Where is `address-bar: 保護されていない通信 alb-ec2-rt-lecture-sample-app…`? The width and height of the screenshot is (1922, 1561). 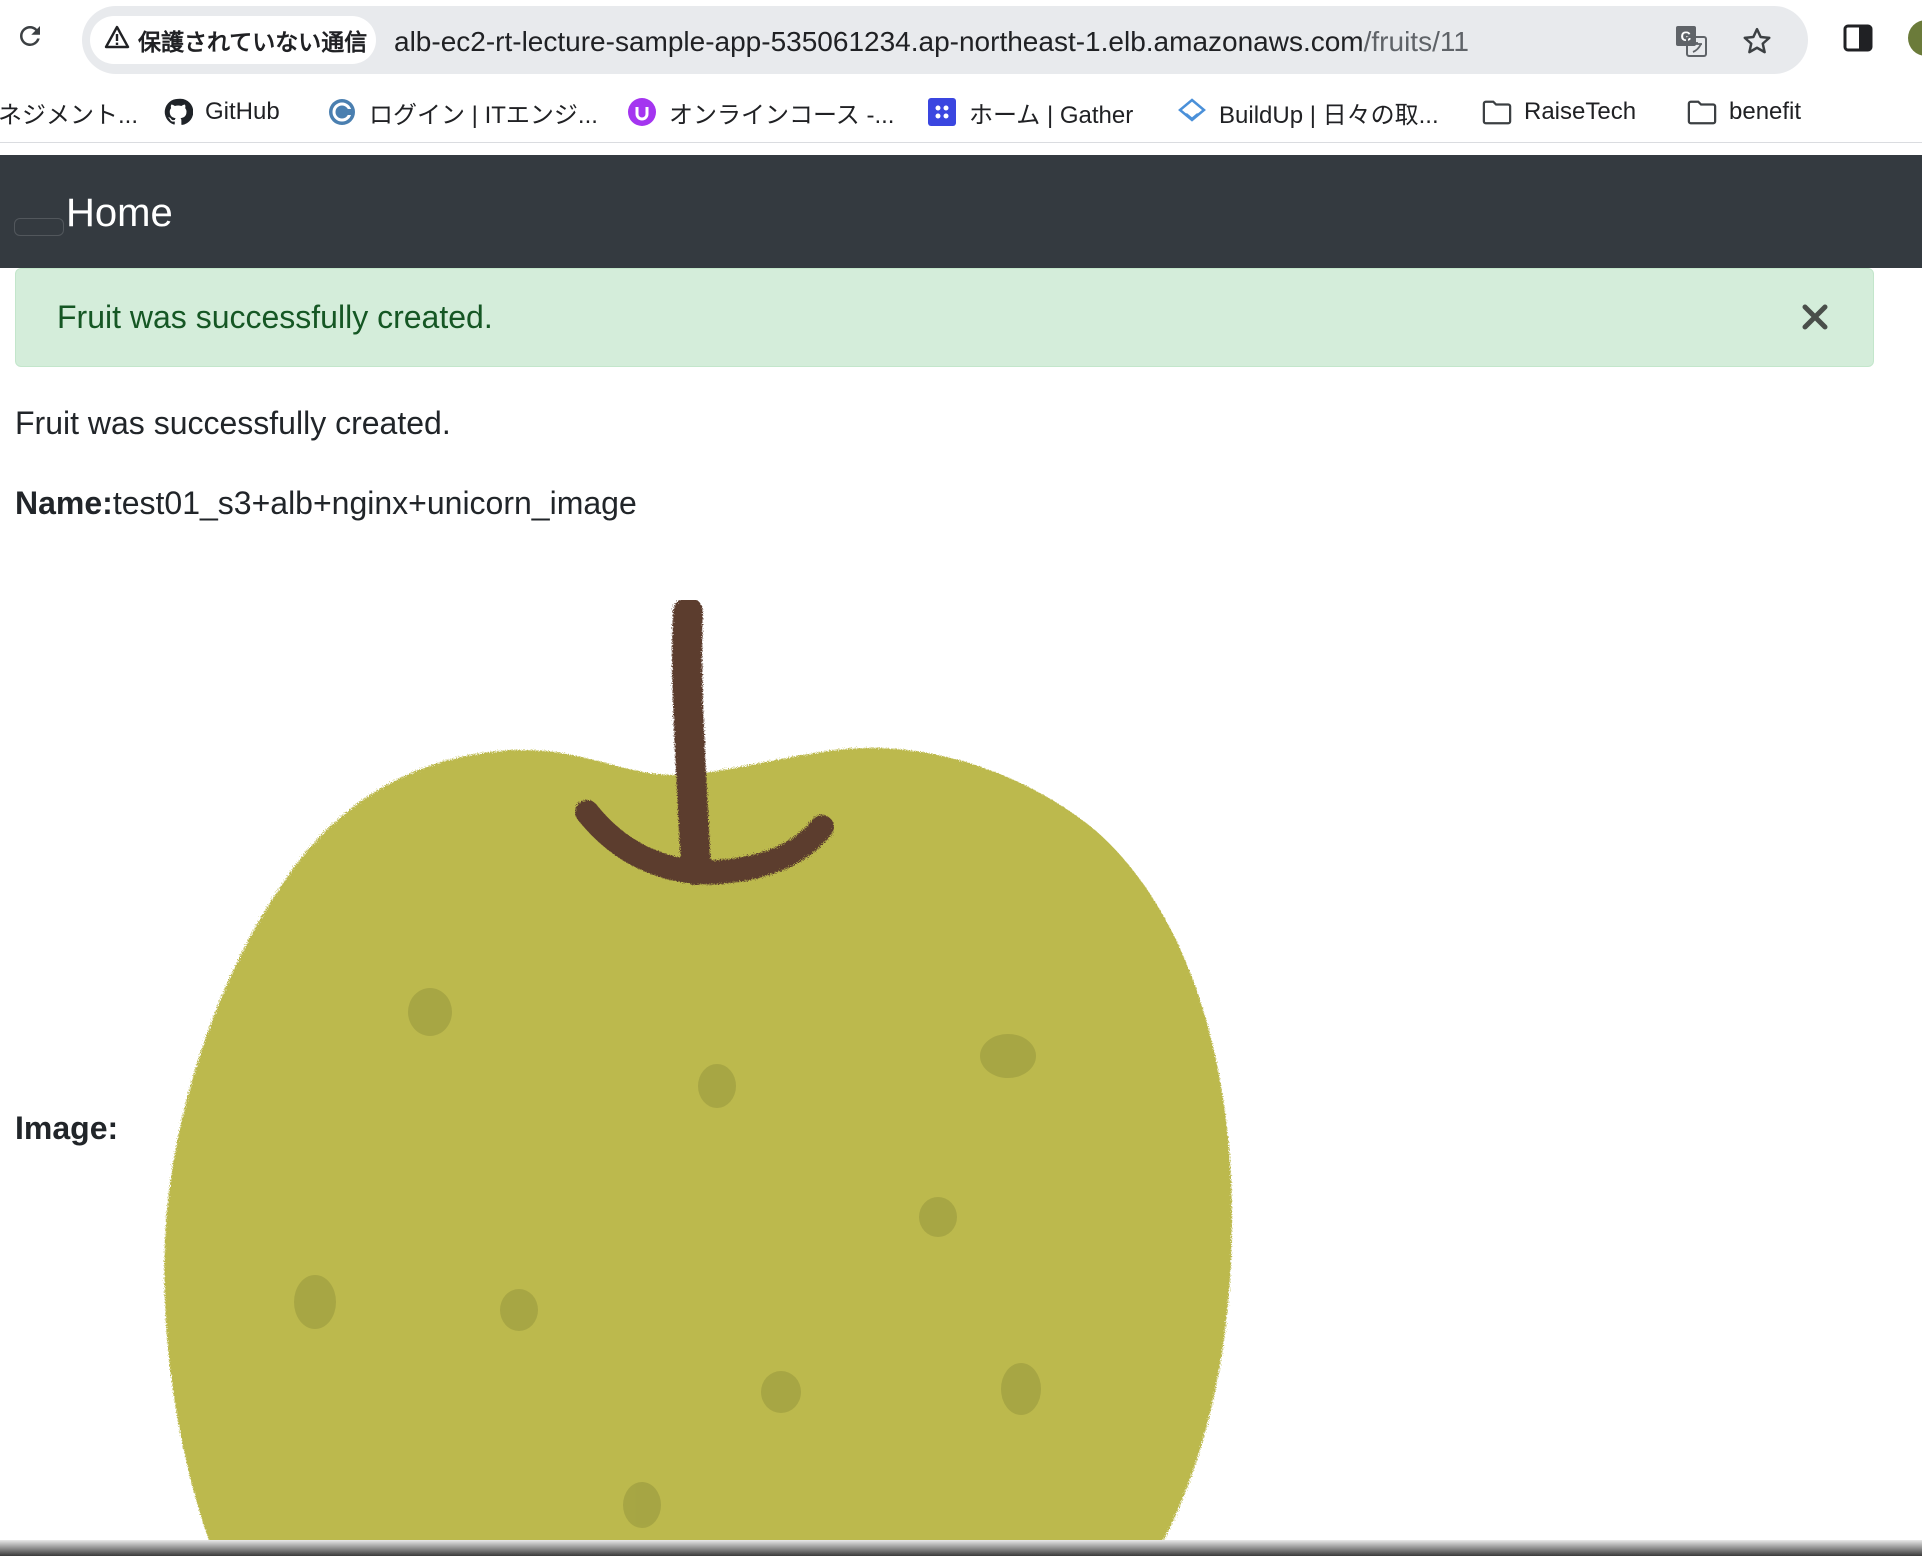
address-bar: 保護されていない通信 alb-ec2-rt-lecture-sample-app… is located at coordinates (945, 40).